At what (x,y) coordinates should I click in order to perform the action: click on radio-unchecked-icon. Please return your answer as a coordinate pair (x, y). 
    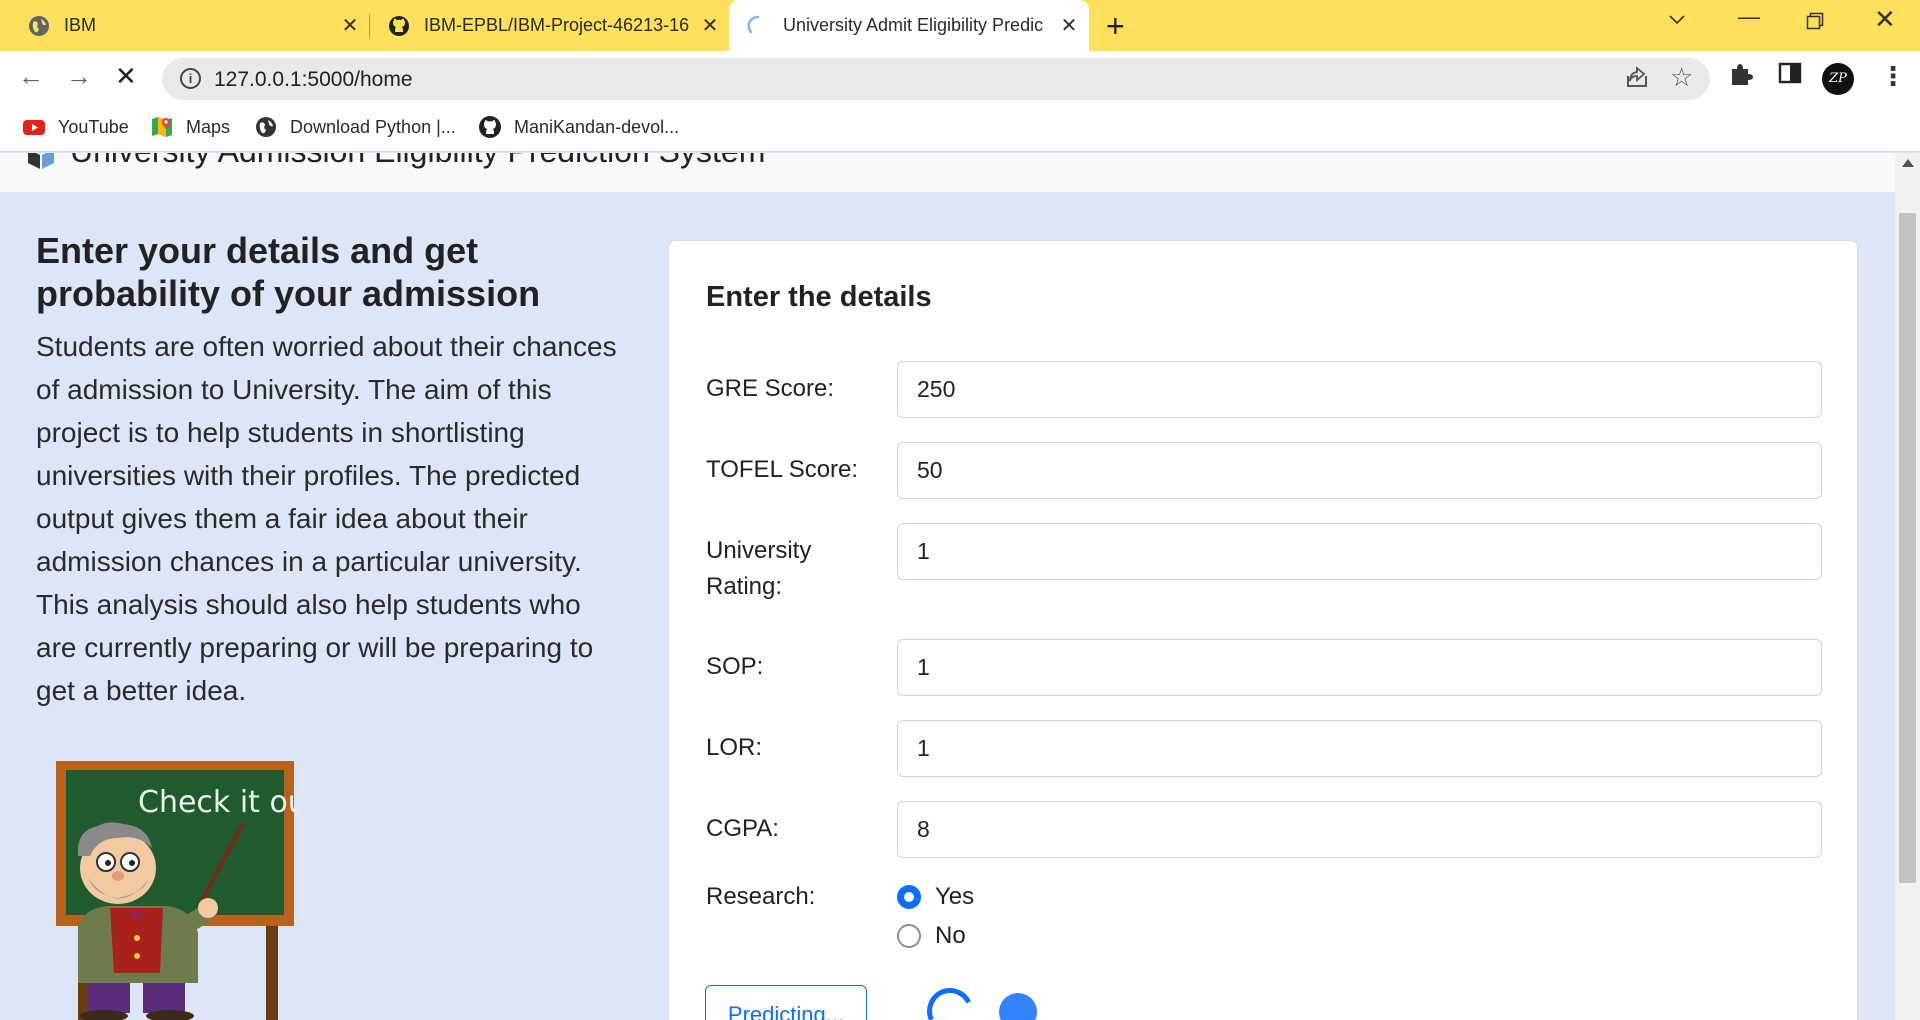
    Looking at the image, I should click on (909, 936).